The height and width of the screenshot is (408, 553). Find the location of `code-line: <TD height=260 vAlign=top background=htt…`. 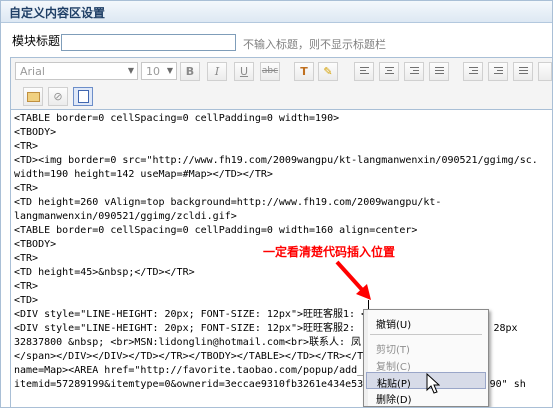

code-line: <TD height=260 vAlign=top background=htt… is located at coordinates (228, 202).